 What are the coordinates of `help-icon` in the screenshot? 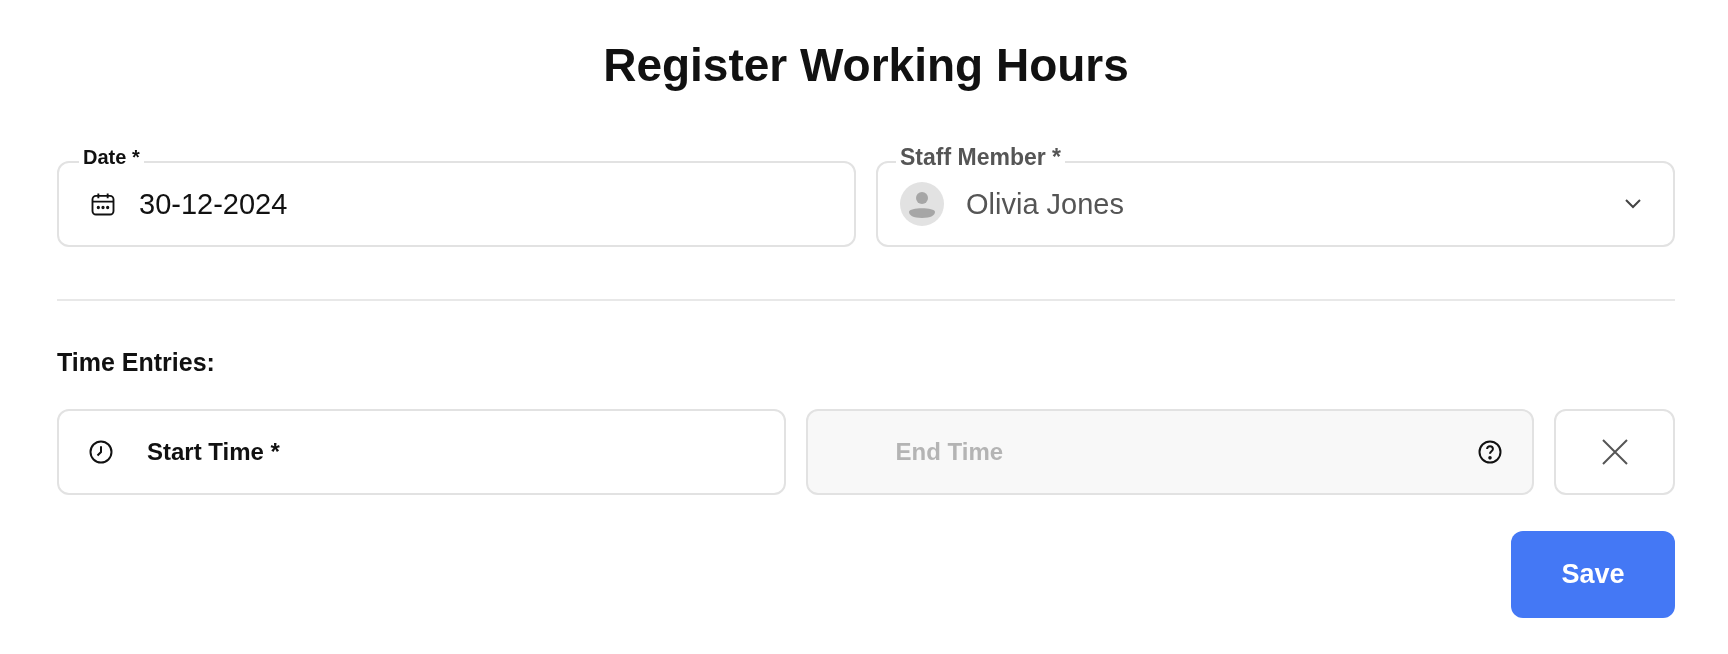 It's located at (1490, 452).